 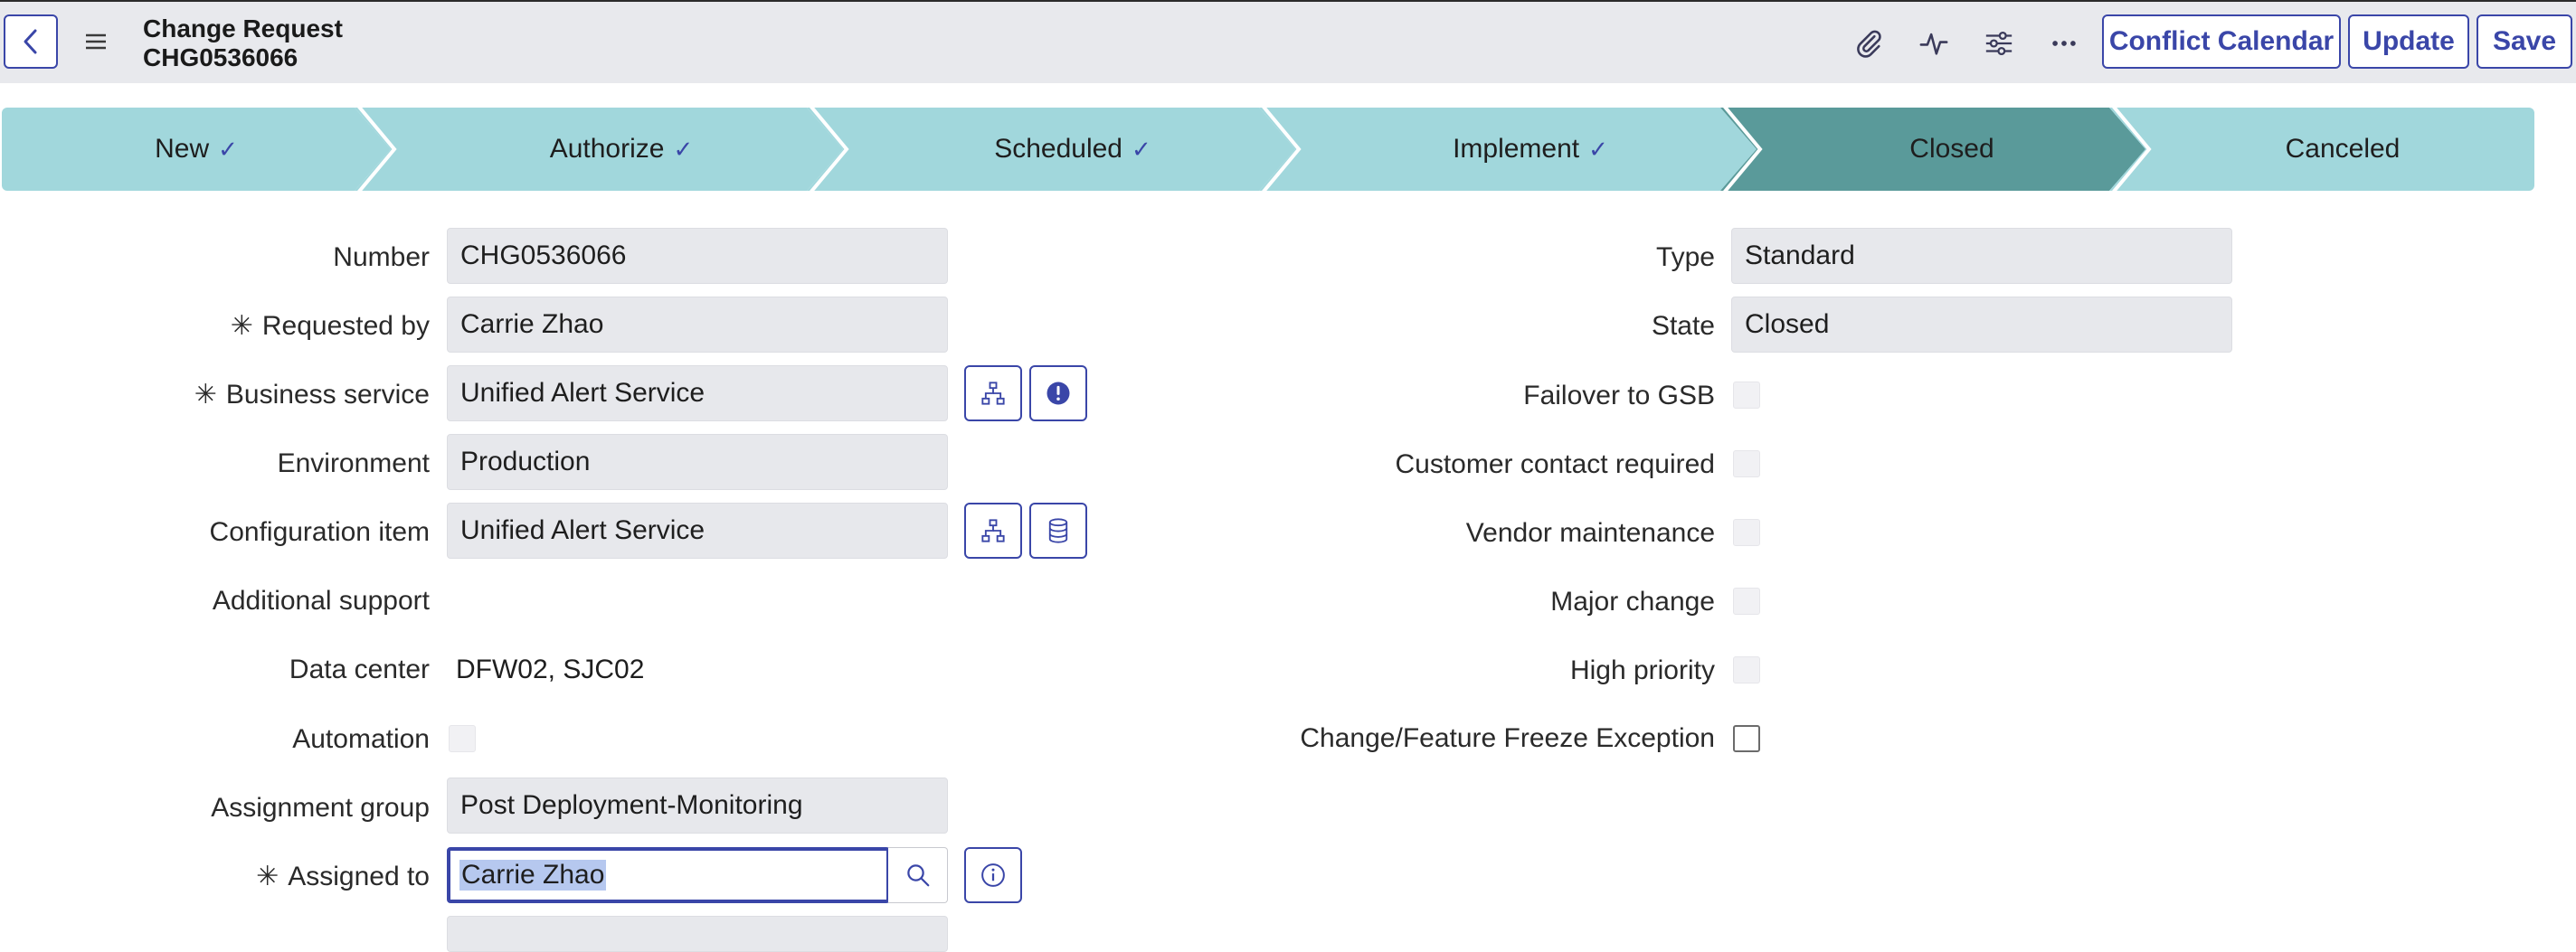 What do you see at coordinates (319, 532) in the screenshot?
I see `configuration-item-label: Configuration item` at bounding box center [319, 532].